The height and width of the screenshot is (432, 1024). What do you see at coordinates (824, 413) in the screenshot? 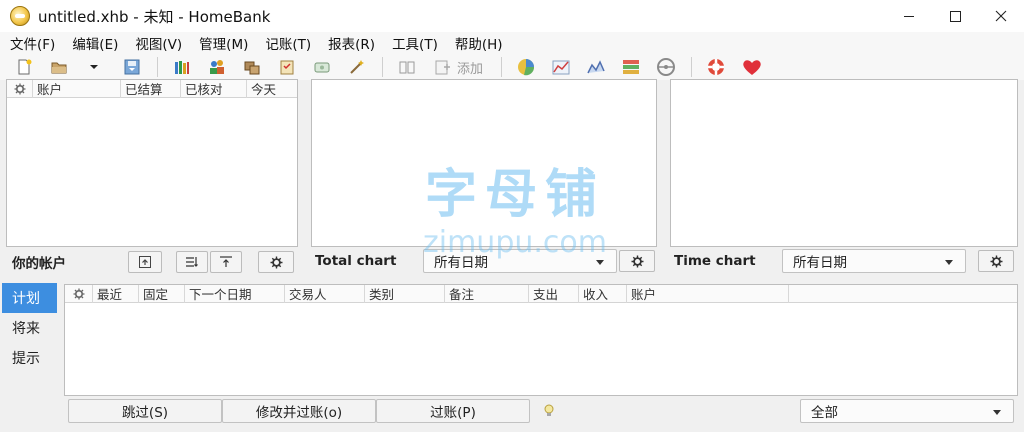
I see `scheduled-filter-value: 全部` at bounding box center [824, 413].